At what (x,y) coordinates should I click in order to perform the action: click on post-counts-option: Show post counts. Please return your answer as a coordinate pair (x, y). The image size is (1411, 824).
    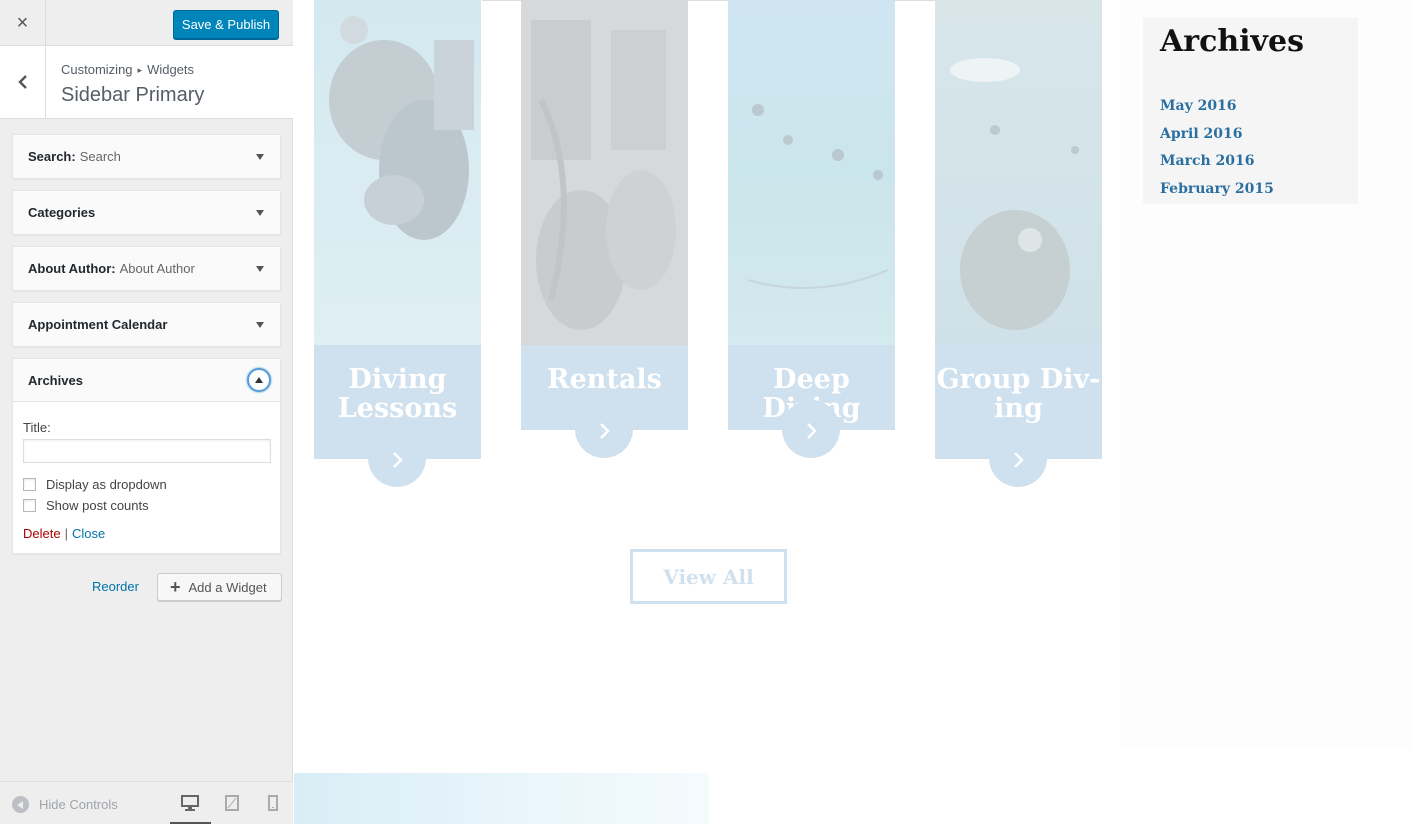
    Looking at the image, I should click on (146, 505).